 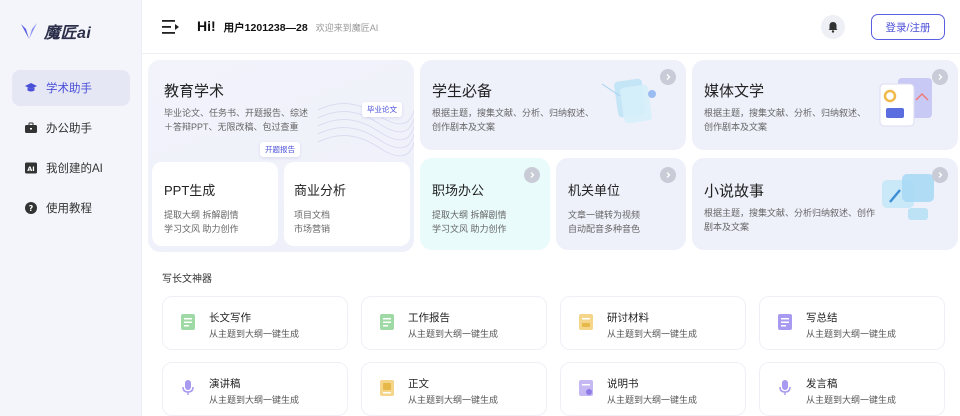 I want to click on card-desc-line1: 文章一键转为视频, so click(x=604, y=215).